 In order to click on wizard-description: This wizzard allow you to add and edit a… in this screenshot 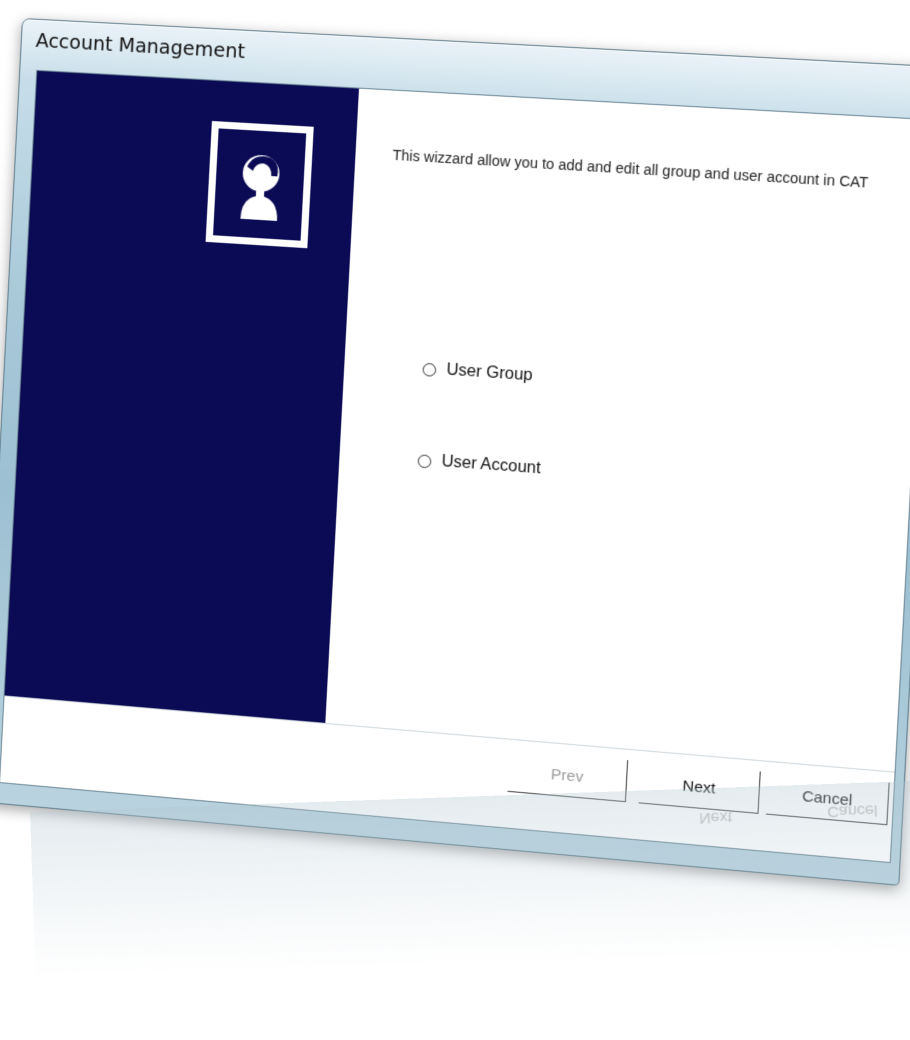, I will do `click(630, 168)`.